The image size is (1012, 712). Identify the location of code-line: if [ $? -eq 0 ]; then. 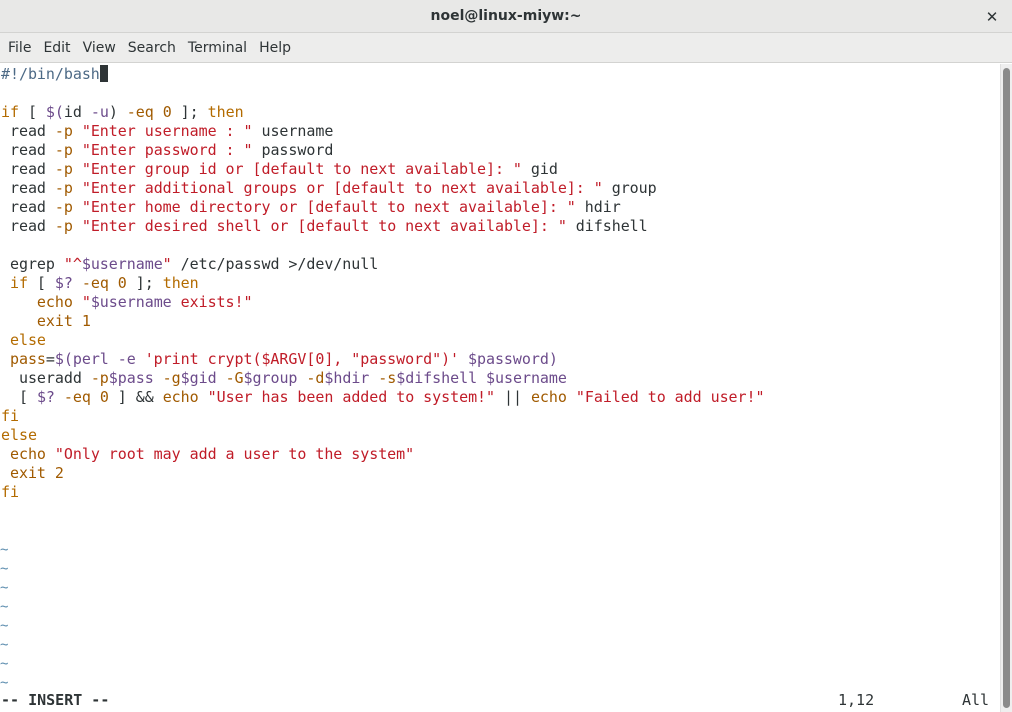
(100, 283).